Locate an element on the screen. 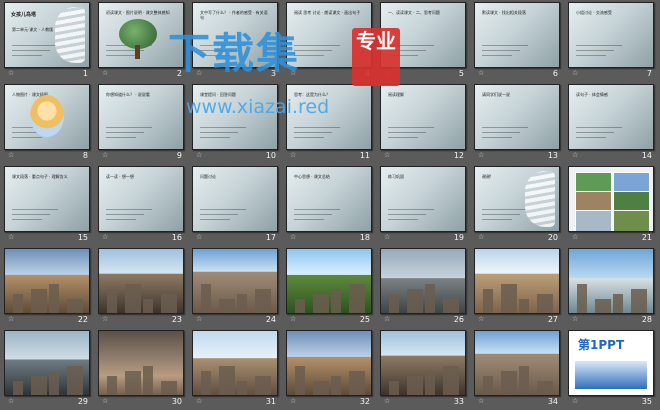 The height and width of the screenshot is (410, 660). slide-31: ☆ 31 is located at coordinates (238, 370).